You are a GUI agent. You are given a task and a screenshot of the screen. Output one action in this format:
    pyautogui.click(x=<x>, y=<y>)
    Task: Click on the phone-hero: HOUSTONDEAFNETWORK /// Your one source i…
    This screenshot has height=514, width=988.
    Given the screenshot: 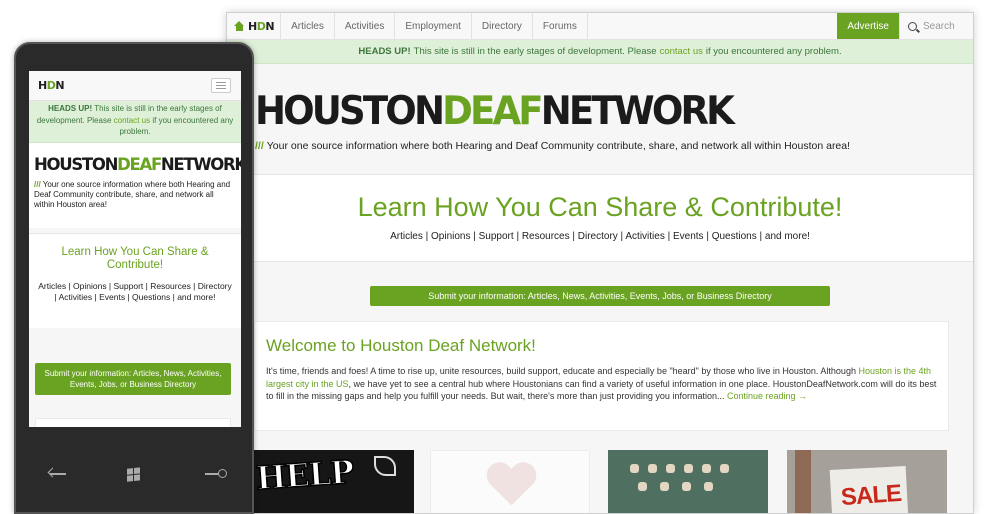 What is the action you would take?
    pyautogui.click(x=135, y=185)
    